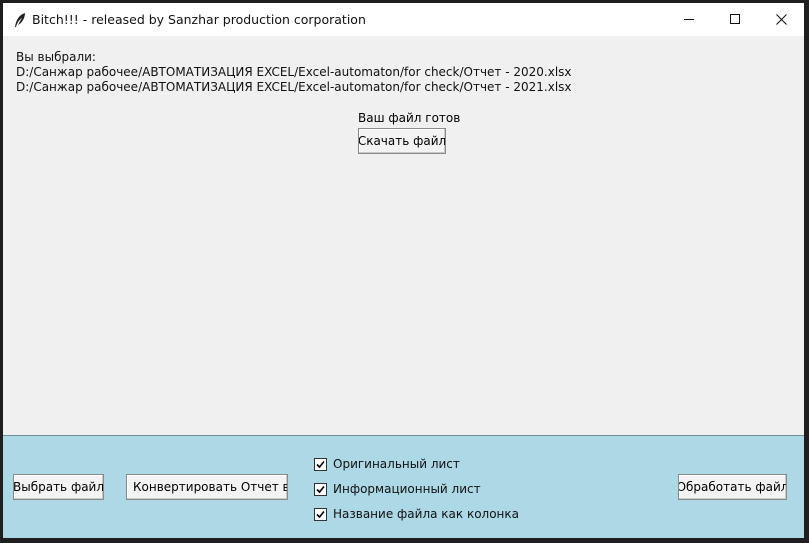  Describe the element at coordinates (407, 489) in the screenshot. I see `checkbox-label: Информационный лист` at that location.